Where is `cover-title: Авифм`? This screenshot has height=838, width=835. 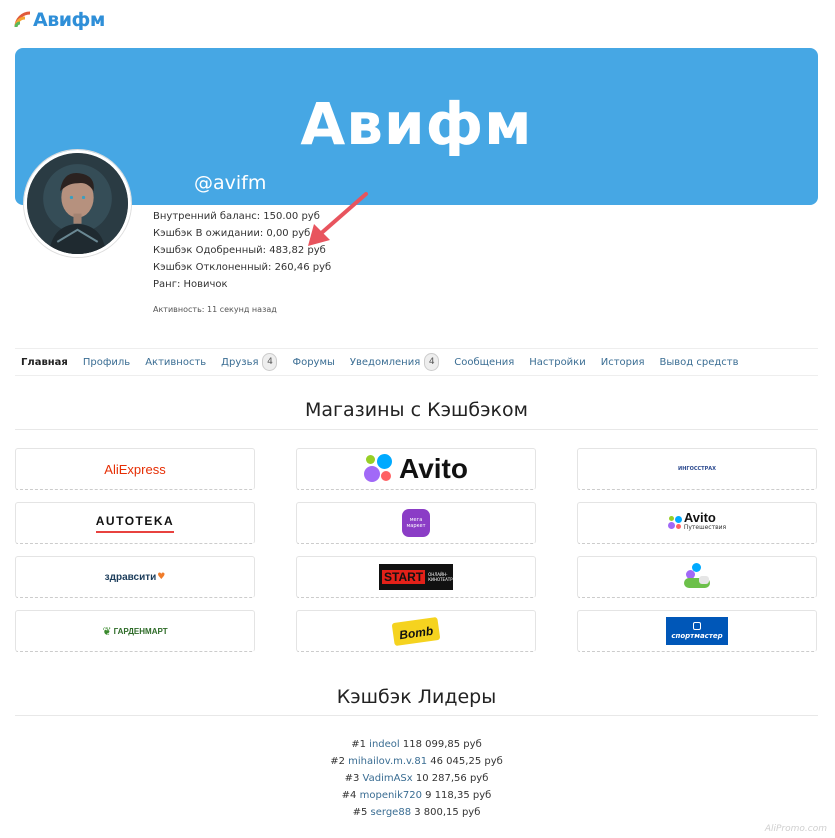 cover-title: Авифм is located at coordinates (416, 124).